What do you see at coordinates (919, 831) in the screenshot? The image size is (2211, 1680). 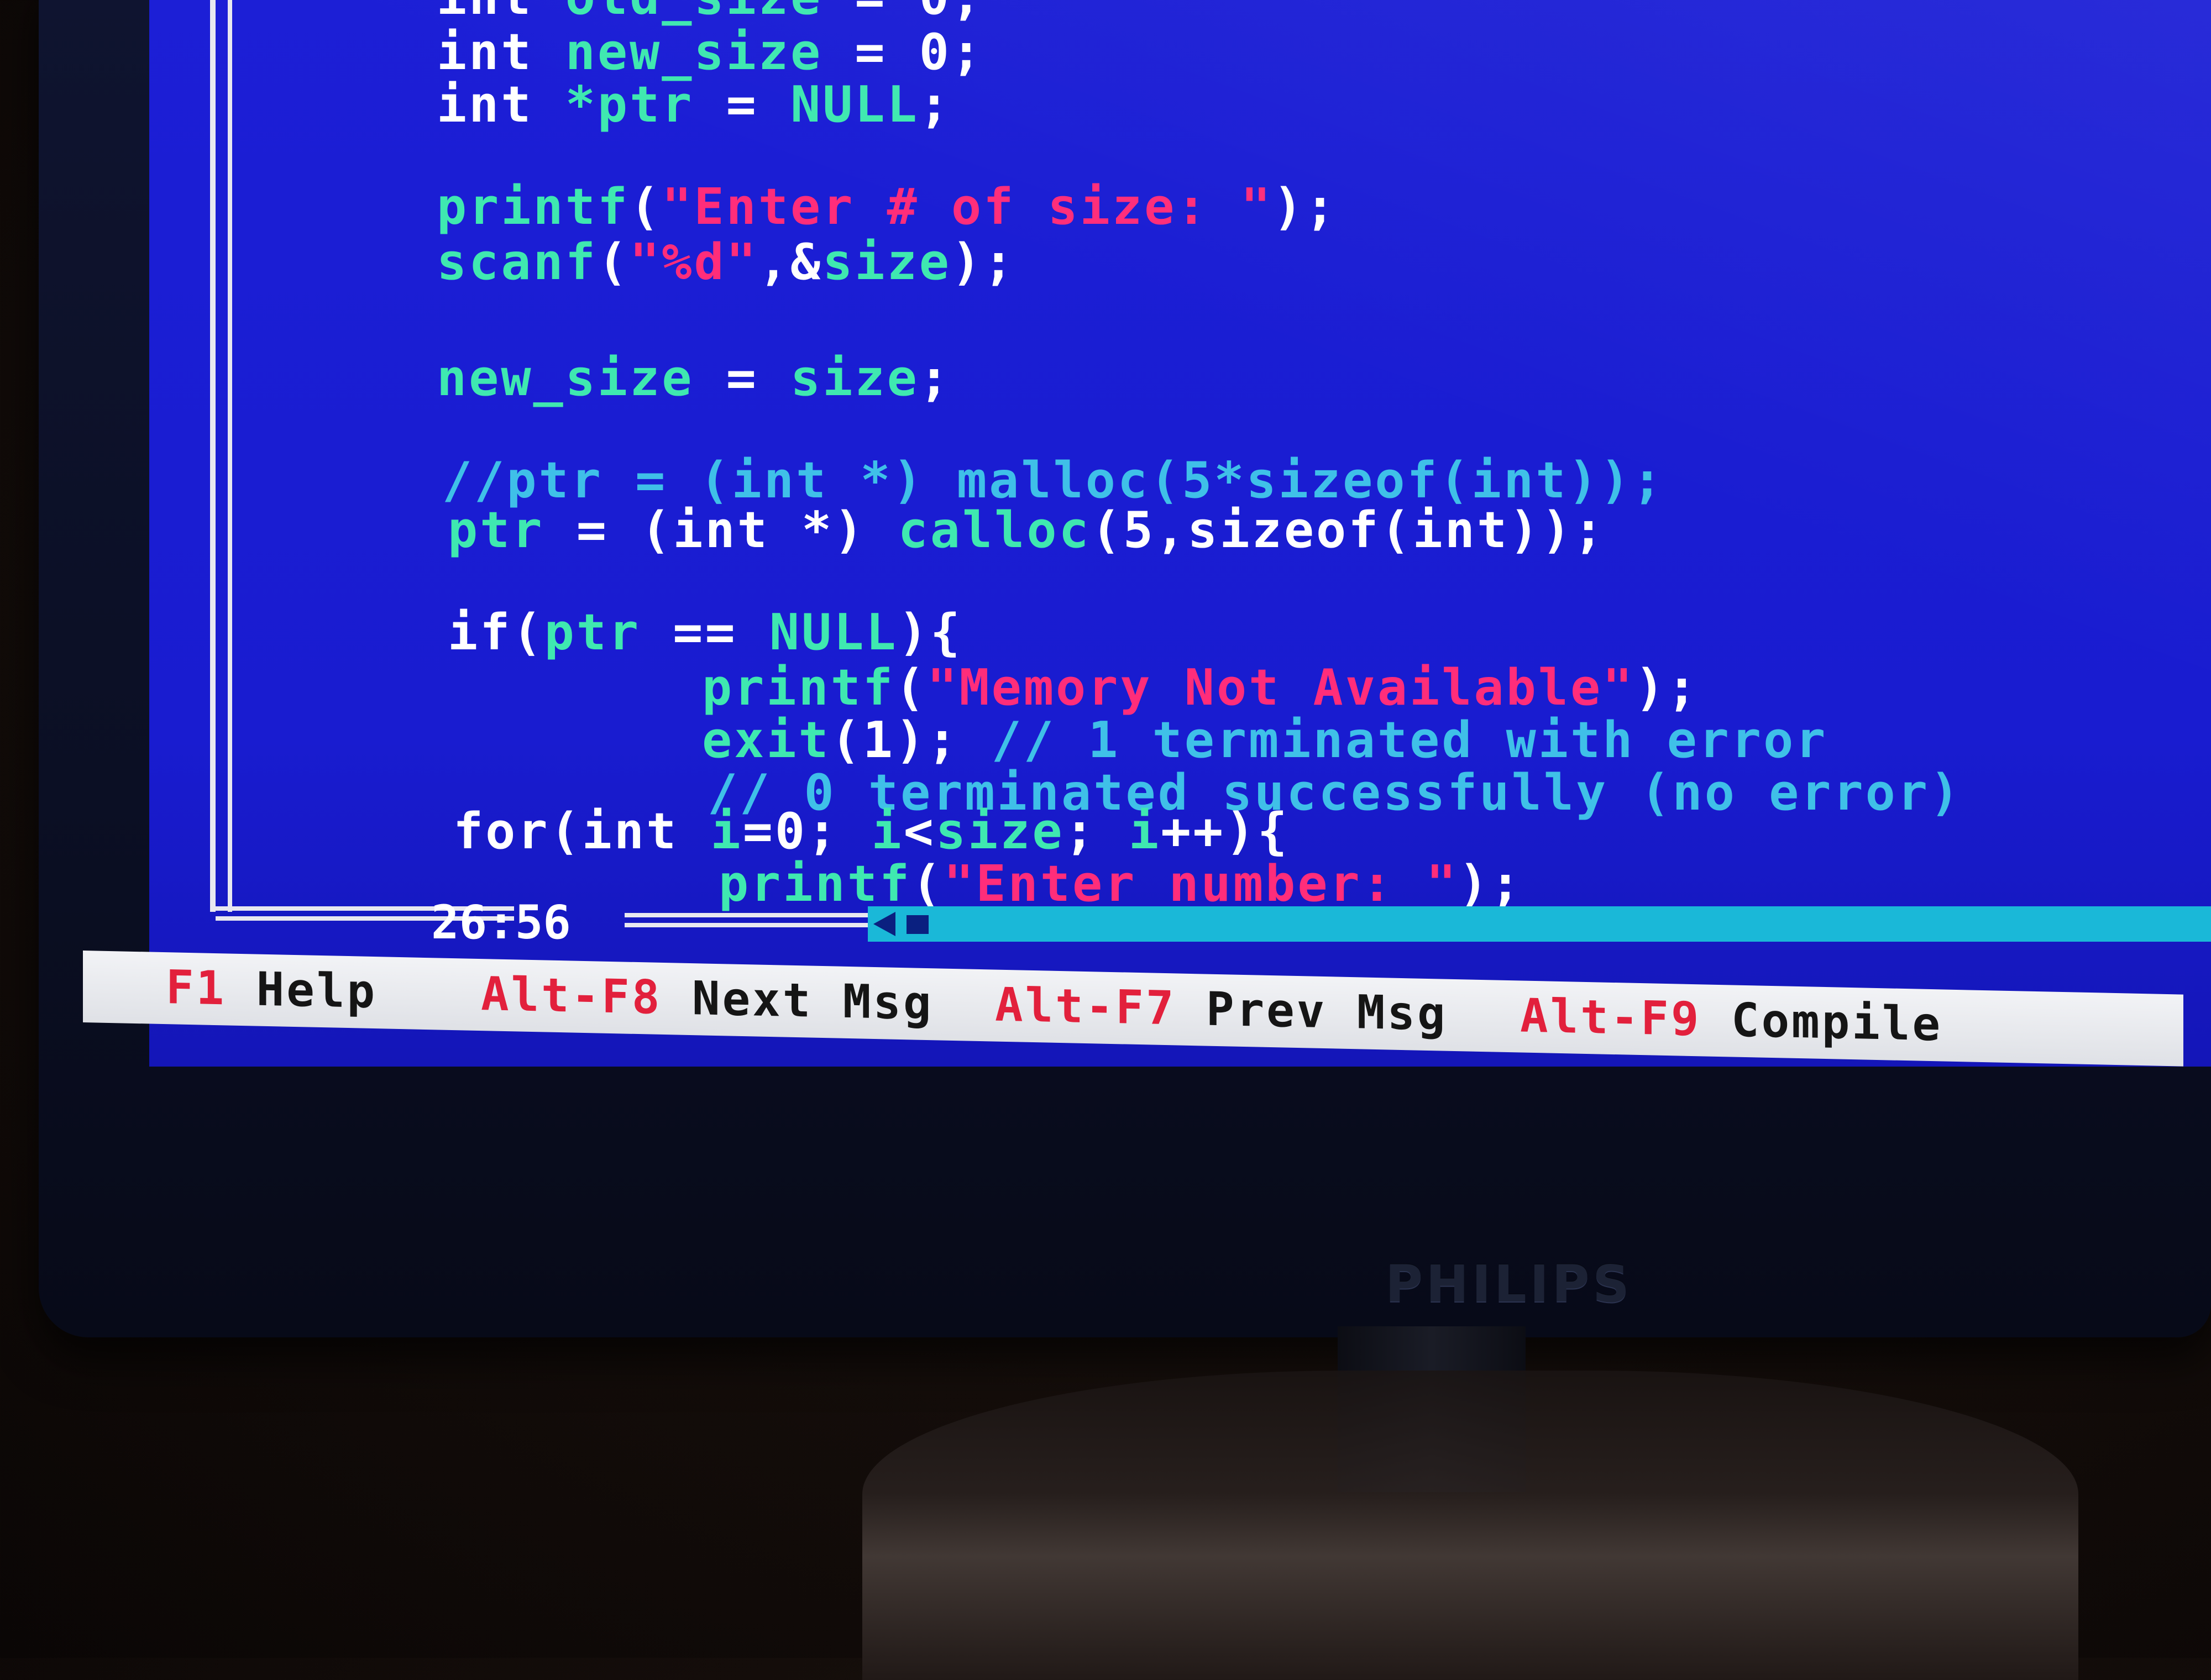 I see `code-token: <` at bounding box center [919, 831].